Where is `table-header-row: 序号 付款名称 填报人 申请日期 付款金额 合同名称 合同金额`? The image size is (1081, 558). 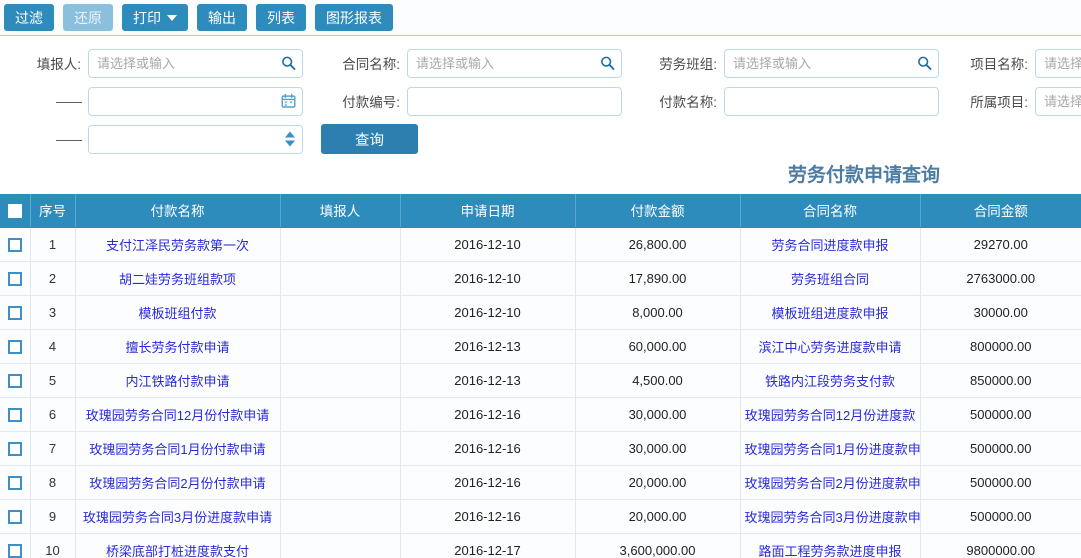
table-header-row: 序号 付款名称 填报人 申请日期 付款金额 合同名称 合同金额 is located at coordinates (540, 211).